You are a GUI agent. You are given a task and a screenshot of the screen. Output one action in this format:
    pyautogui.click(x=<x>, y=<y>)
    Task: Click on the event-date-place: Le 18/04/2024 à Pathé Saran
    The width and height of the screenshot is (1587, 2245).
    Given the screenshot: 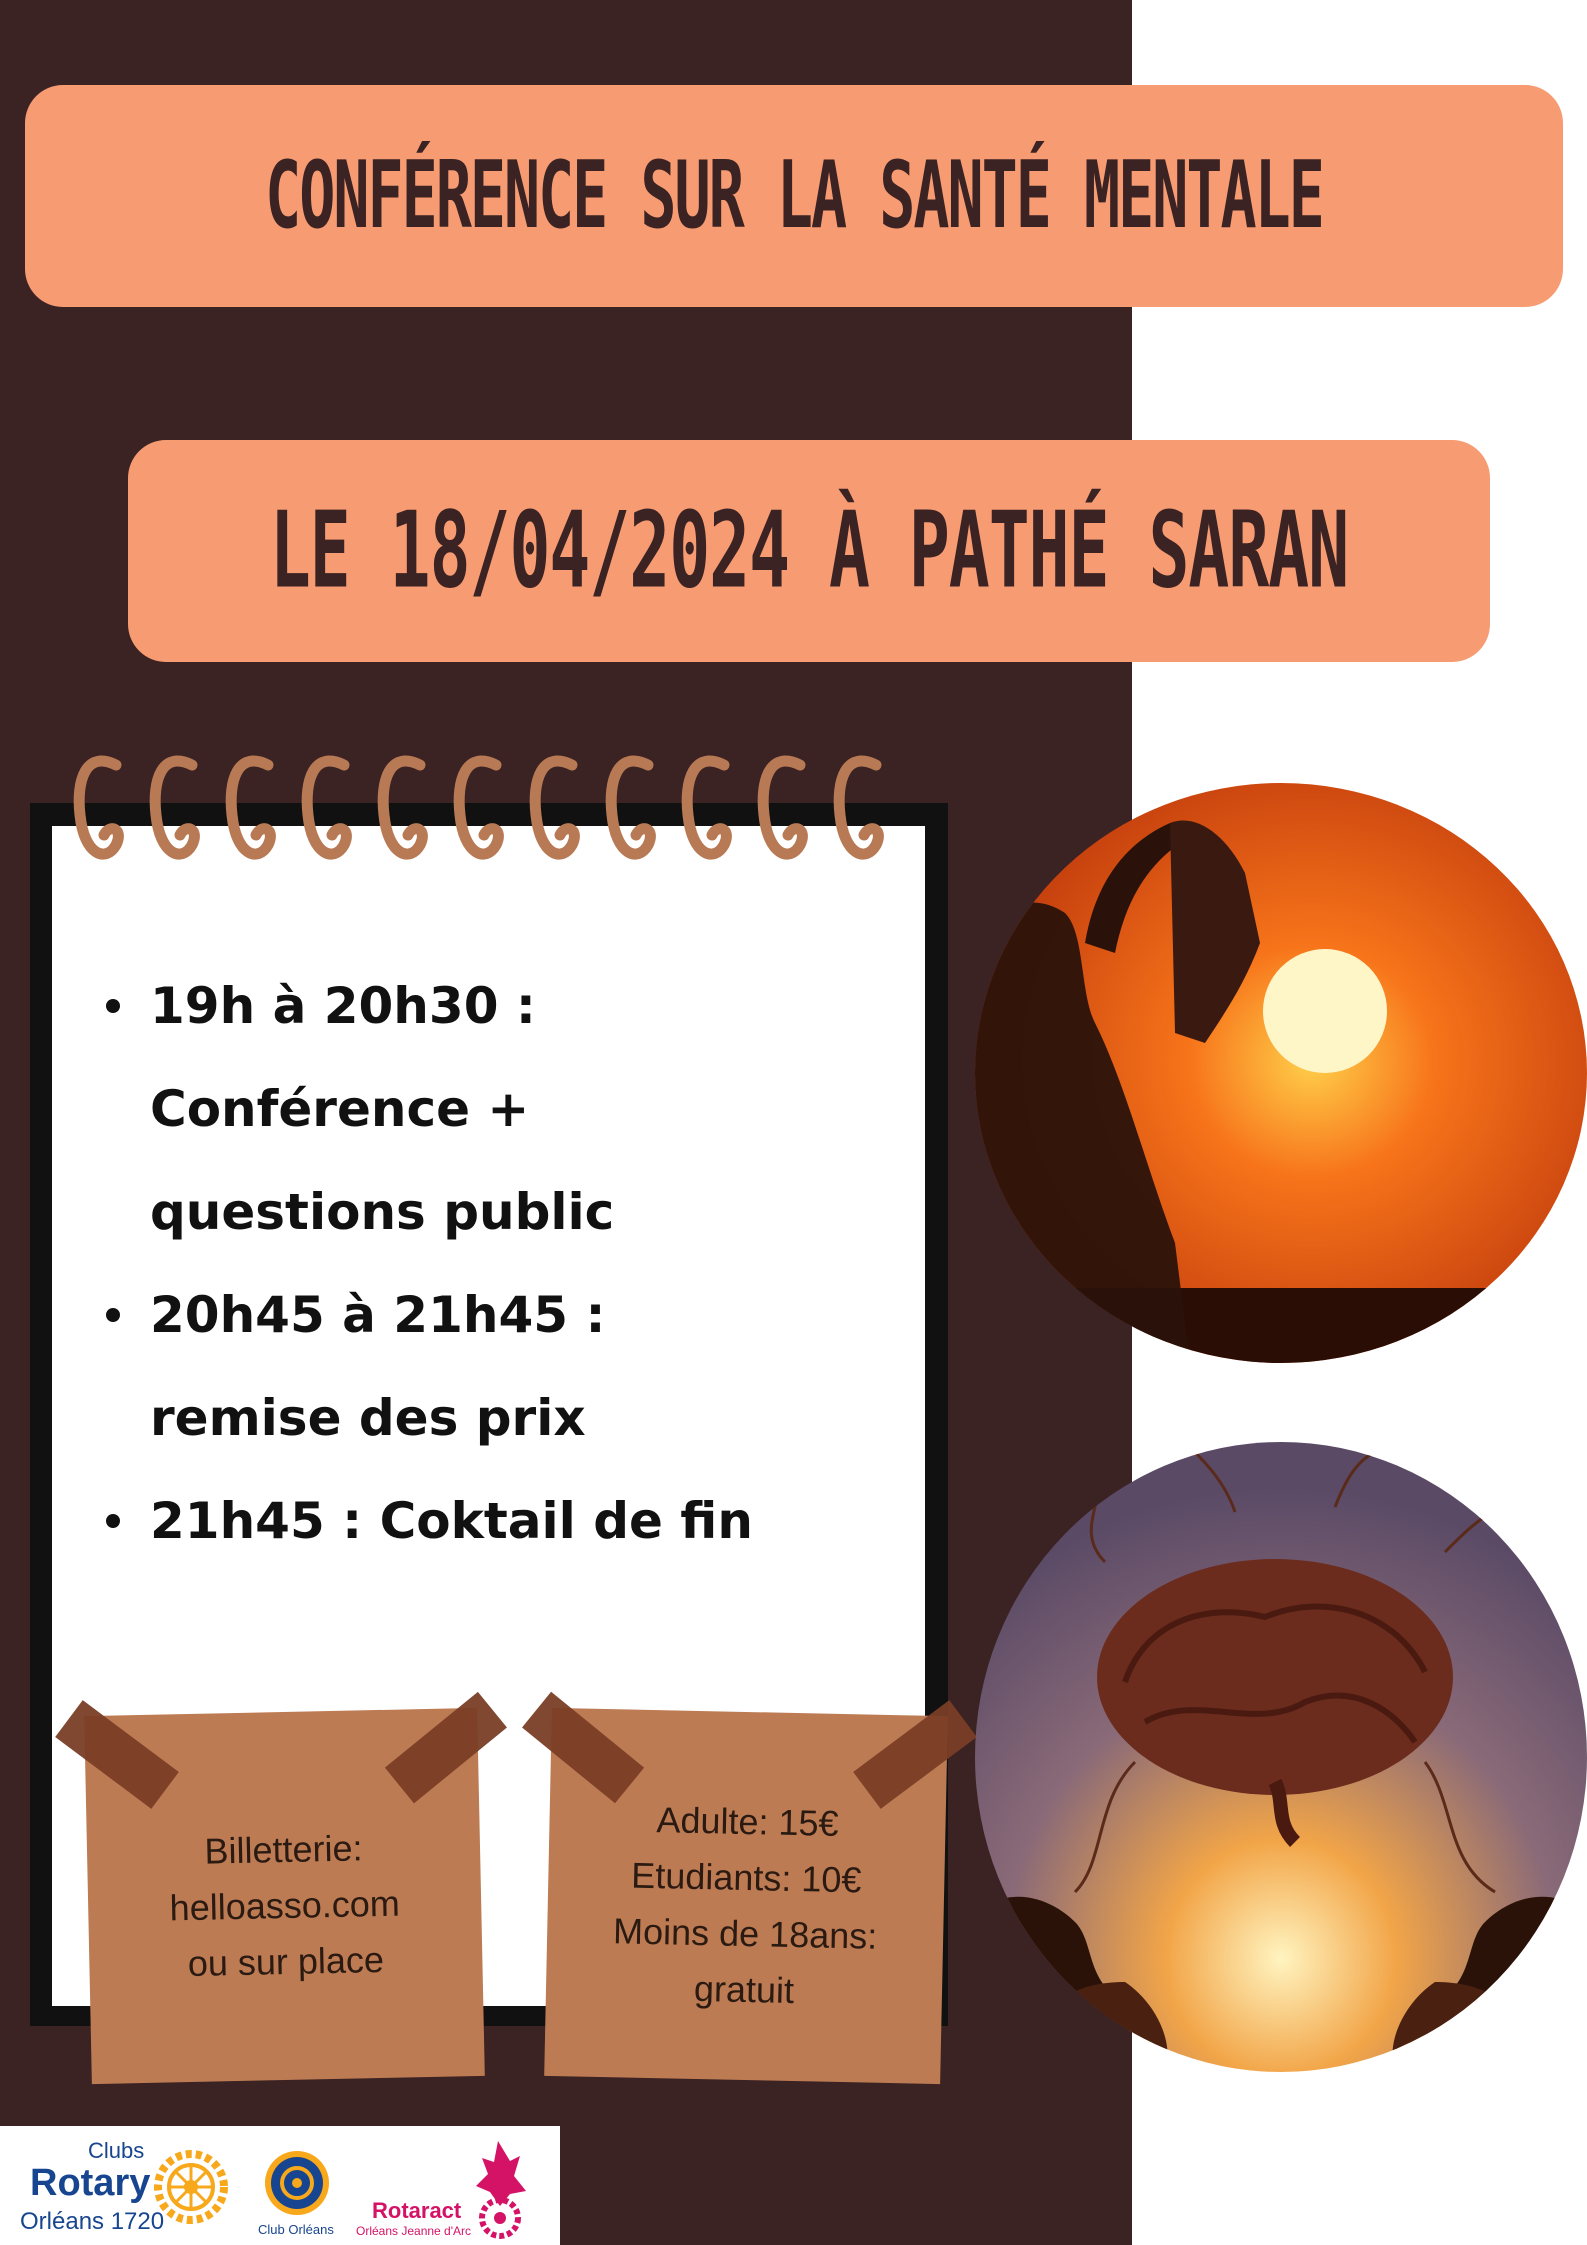 What is the action you would take?
    pyautogui.click(x=809, y=551)
    